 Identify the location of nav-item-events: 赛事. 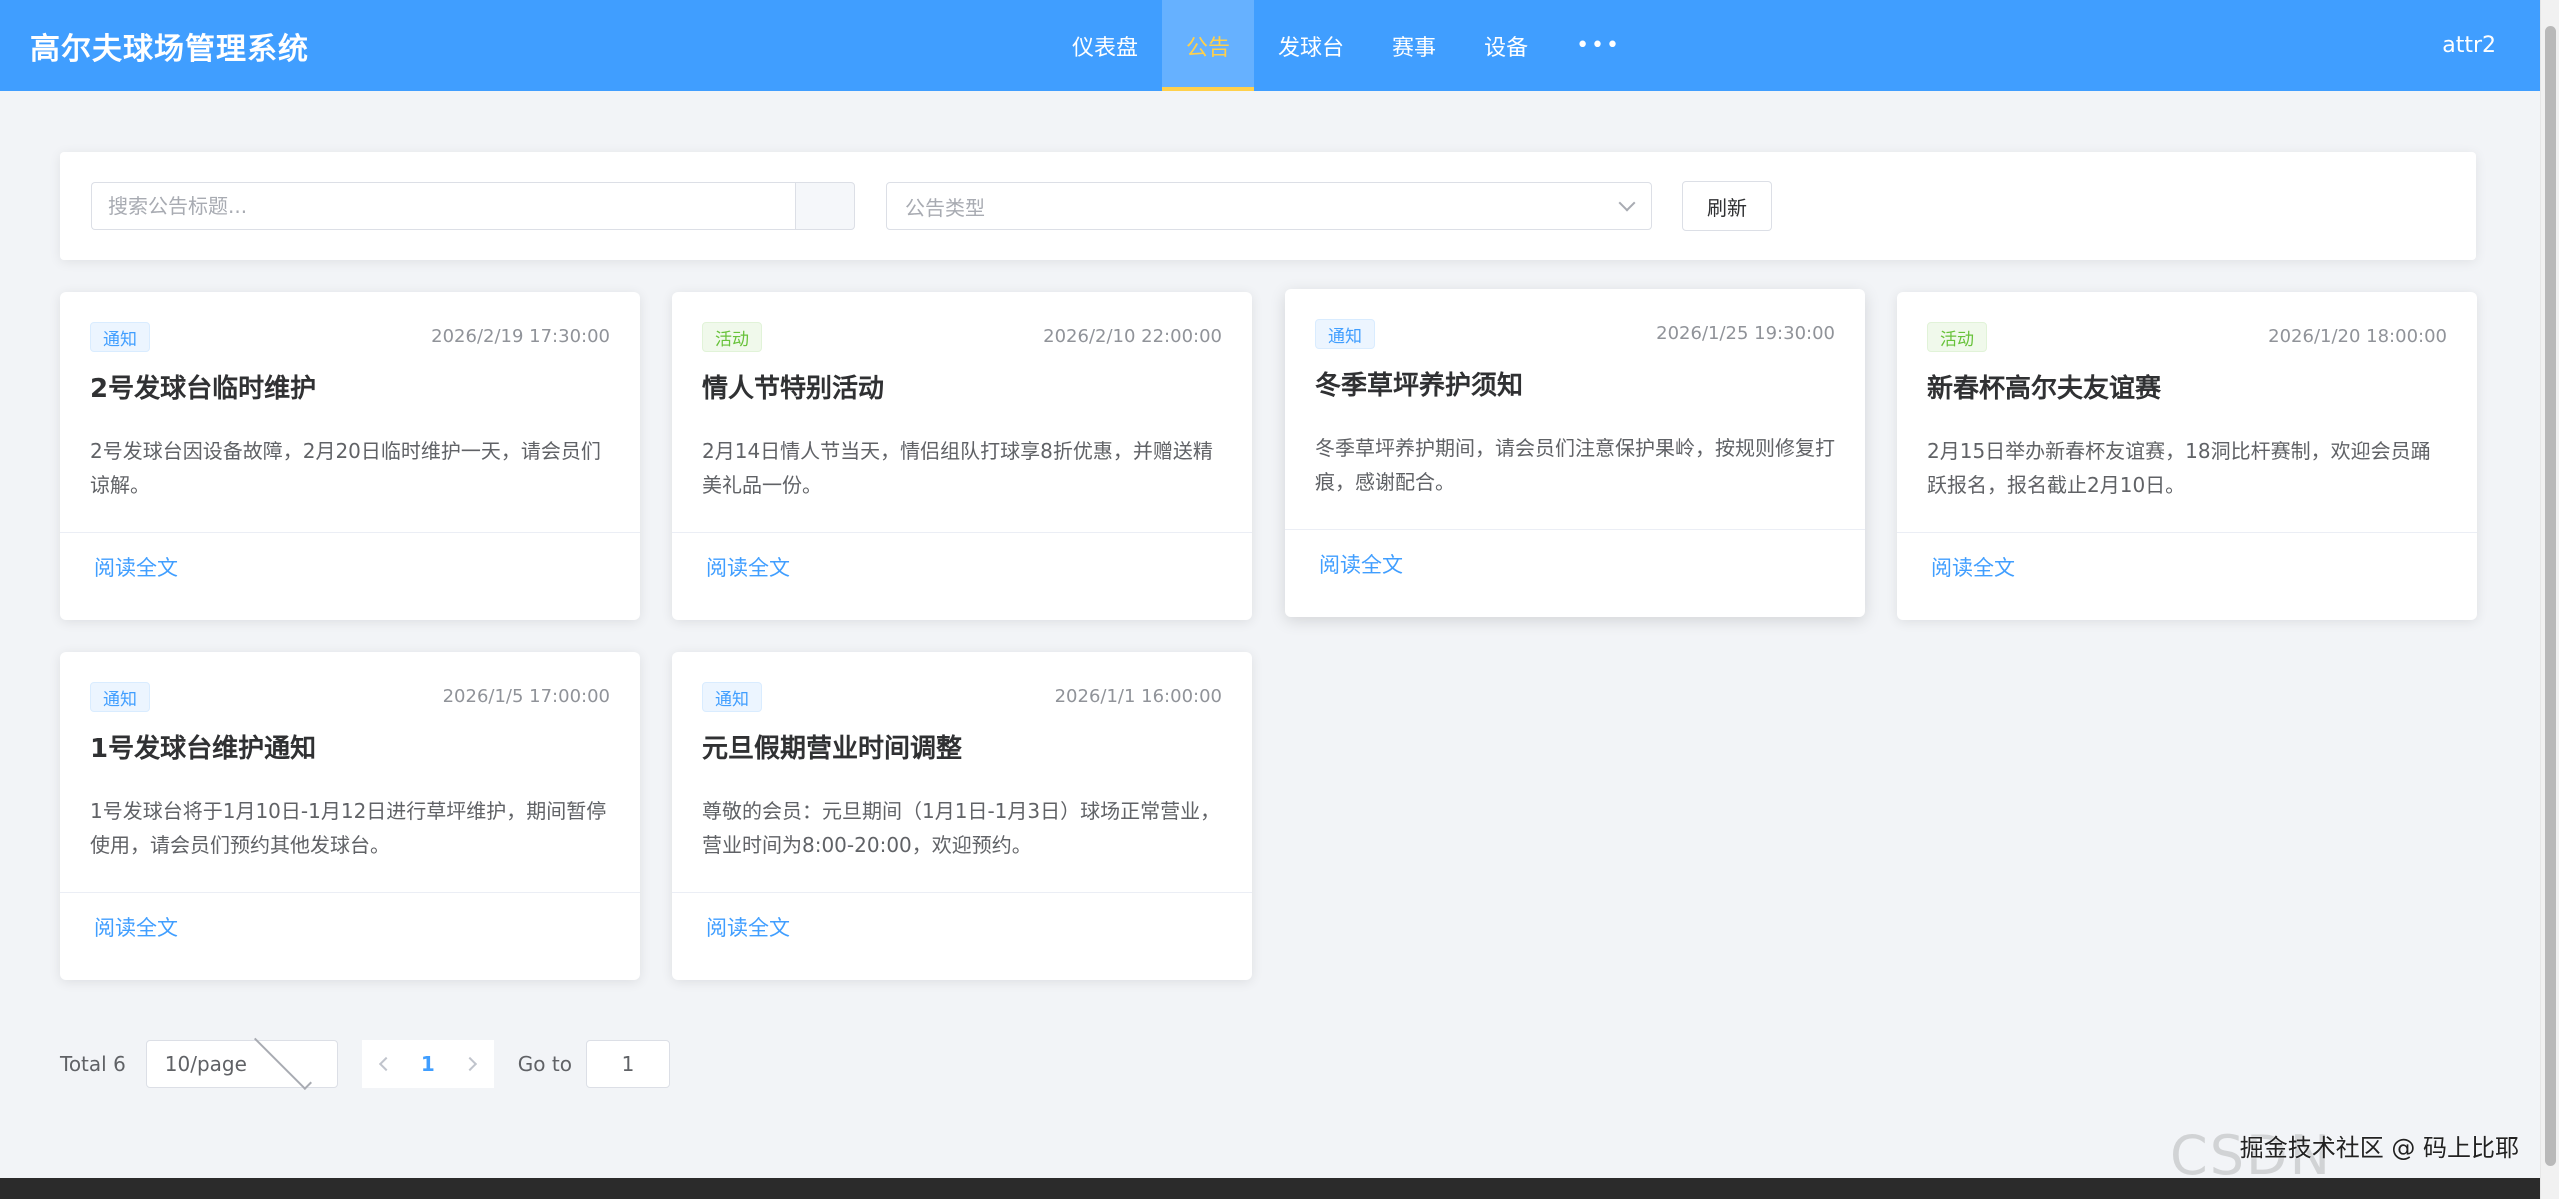
(1414, 45).